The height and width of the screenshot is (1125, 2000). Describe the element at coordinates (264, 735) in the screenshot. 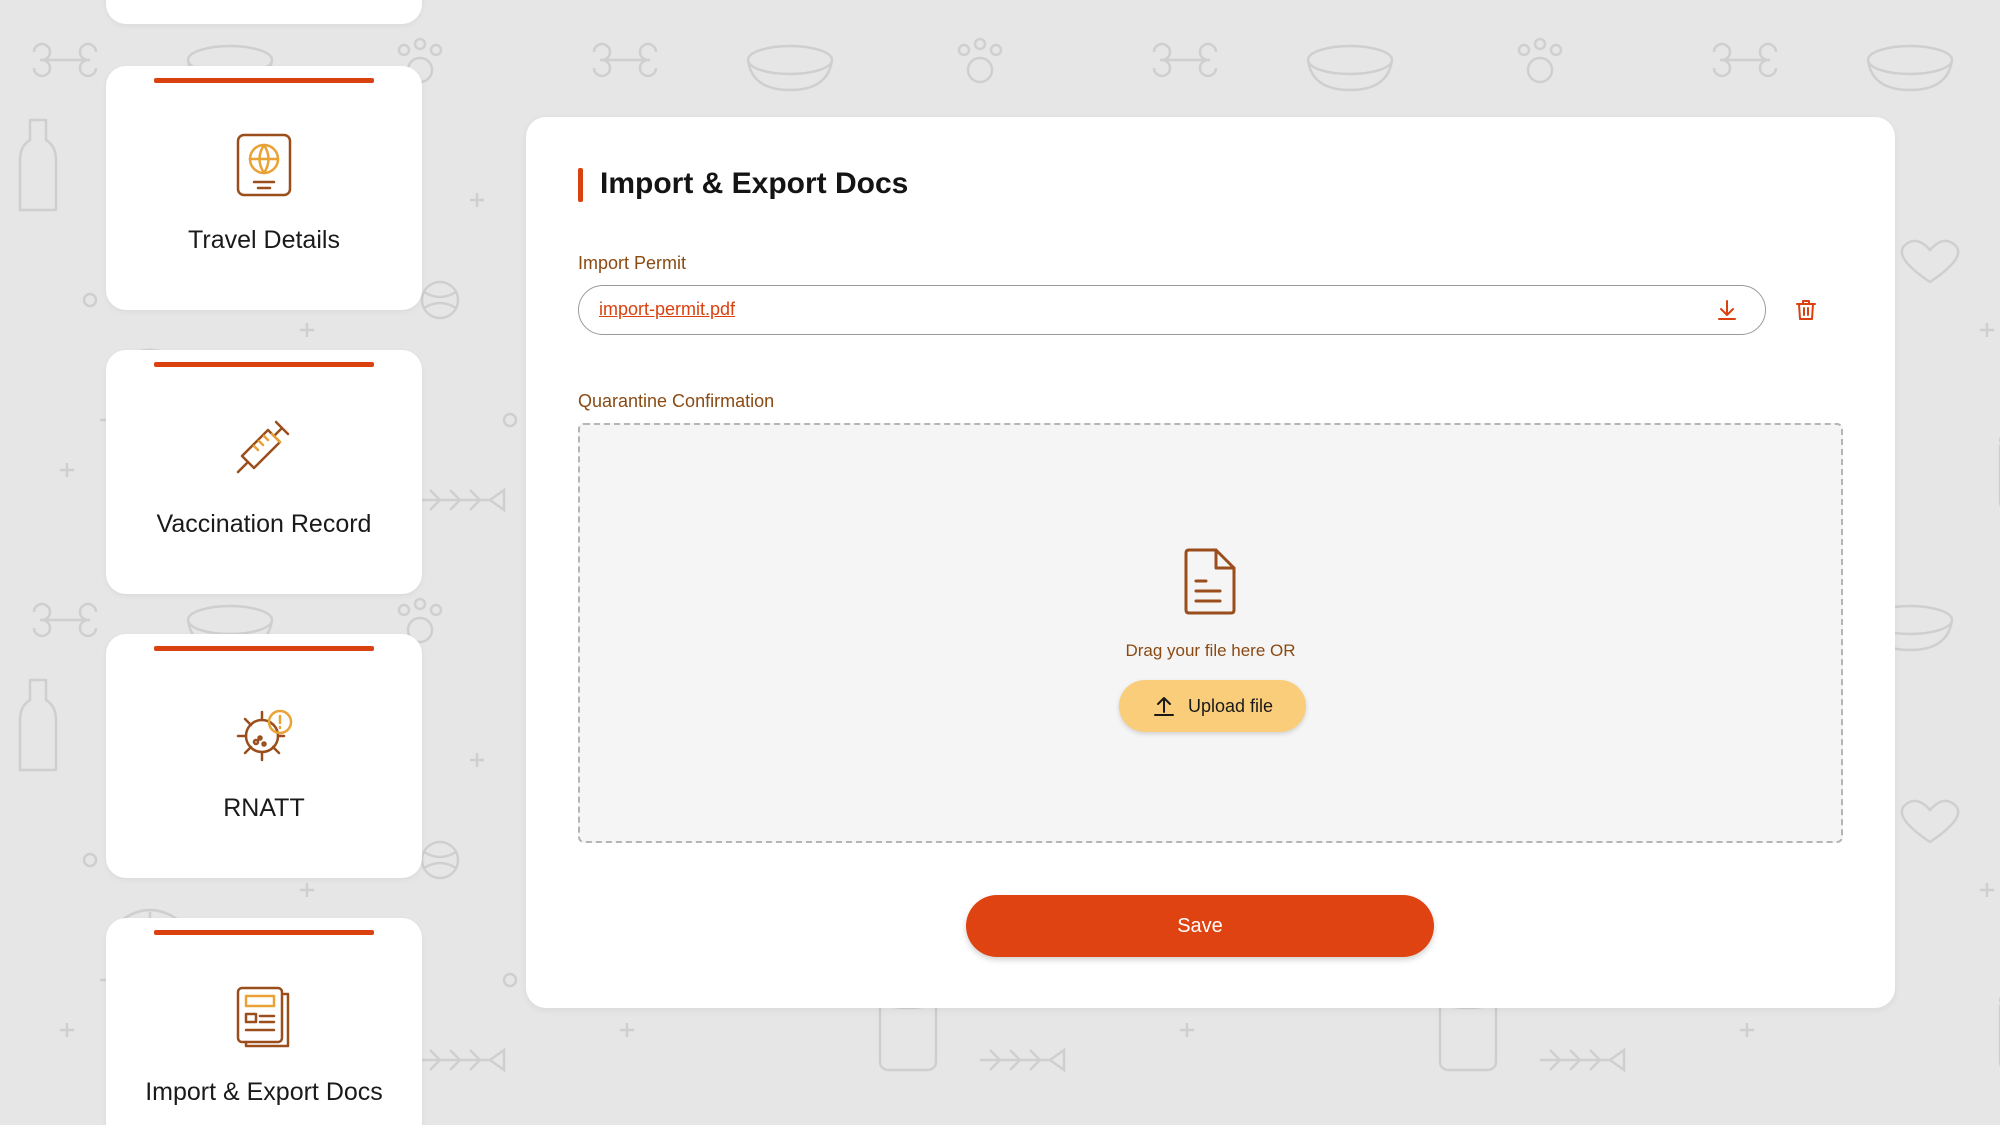

I see `virus-warning-icon` at that location.